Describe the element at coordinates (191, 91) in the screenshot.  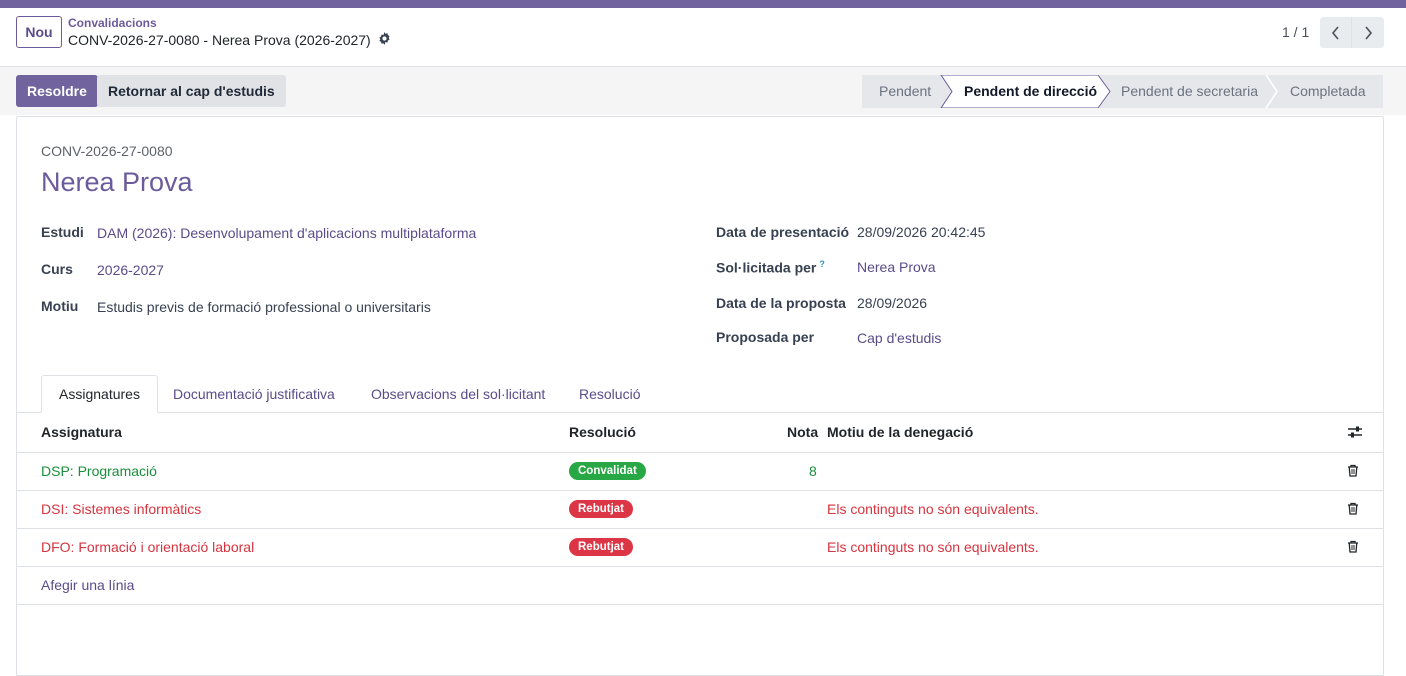
I see `return-to-head-button: Retornar al cap d'estudis` at that location.